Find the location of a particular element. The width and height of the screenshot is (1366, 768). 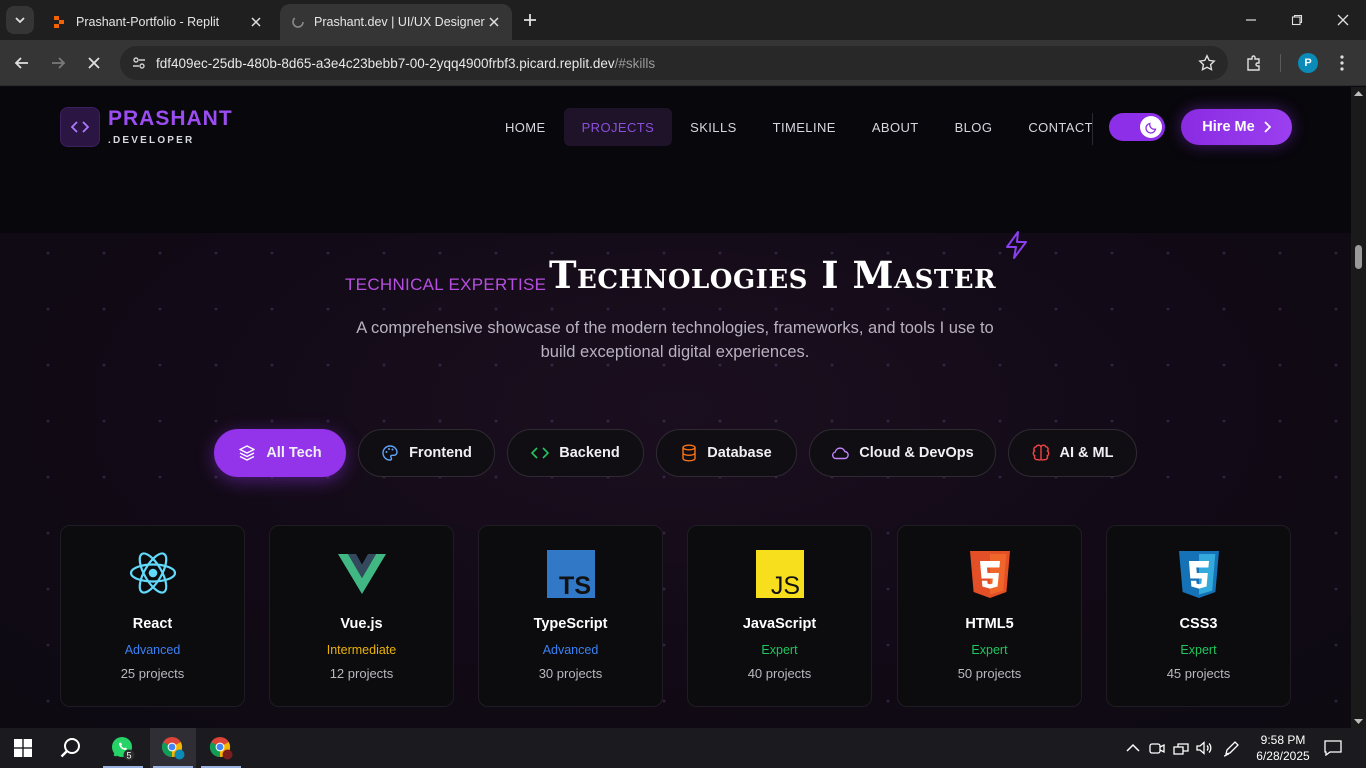

tech-project-count: 40 projects is located at coordinates (779, 673).